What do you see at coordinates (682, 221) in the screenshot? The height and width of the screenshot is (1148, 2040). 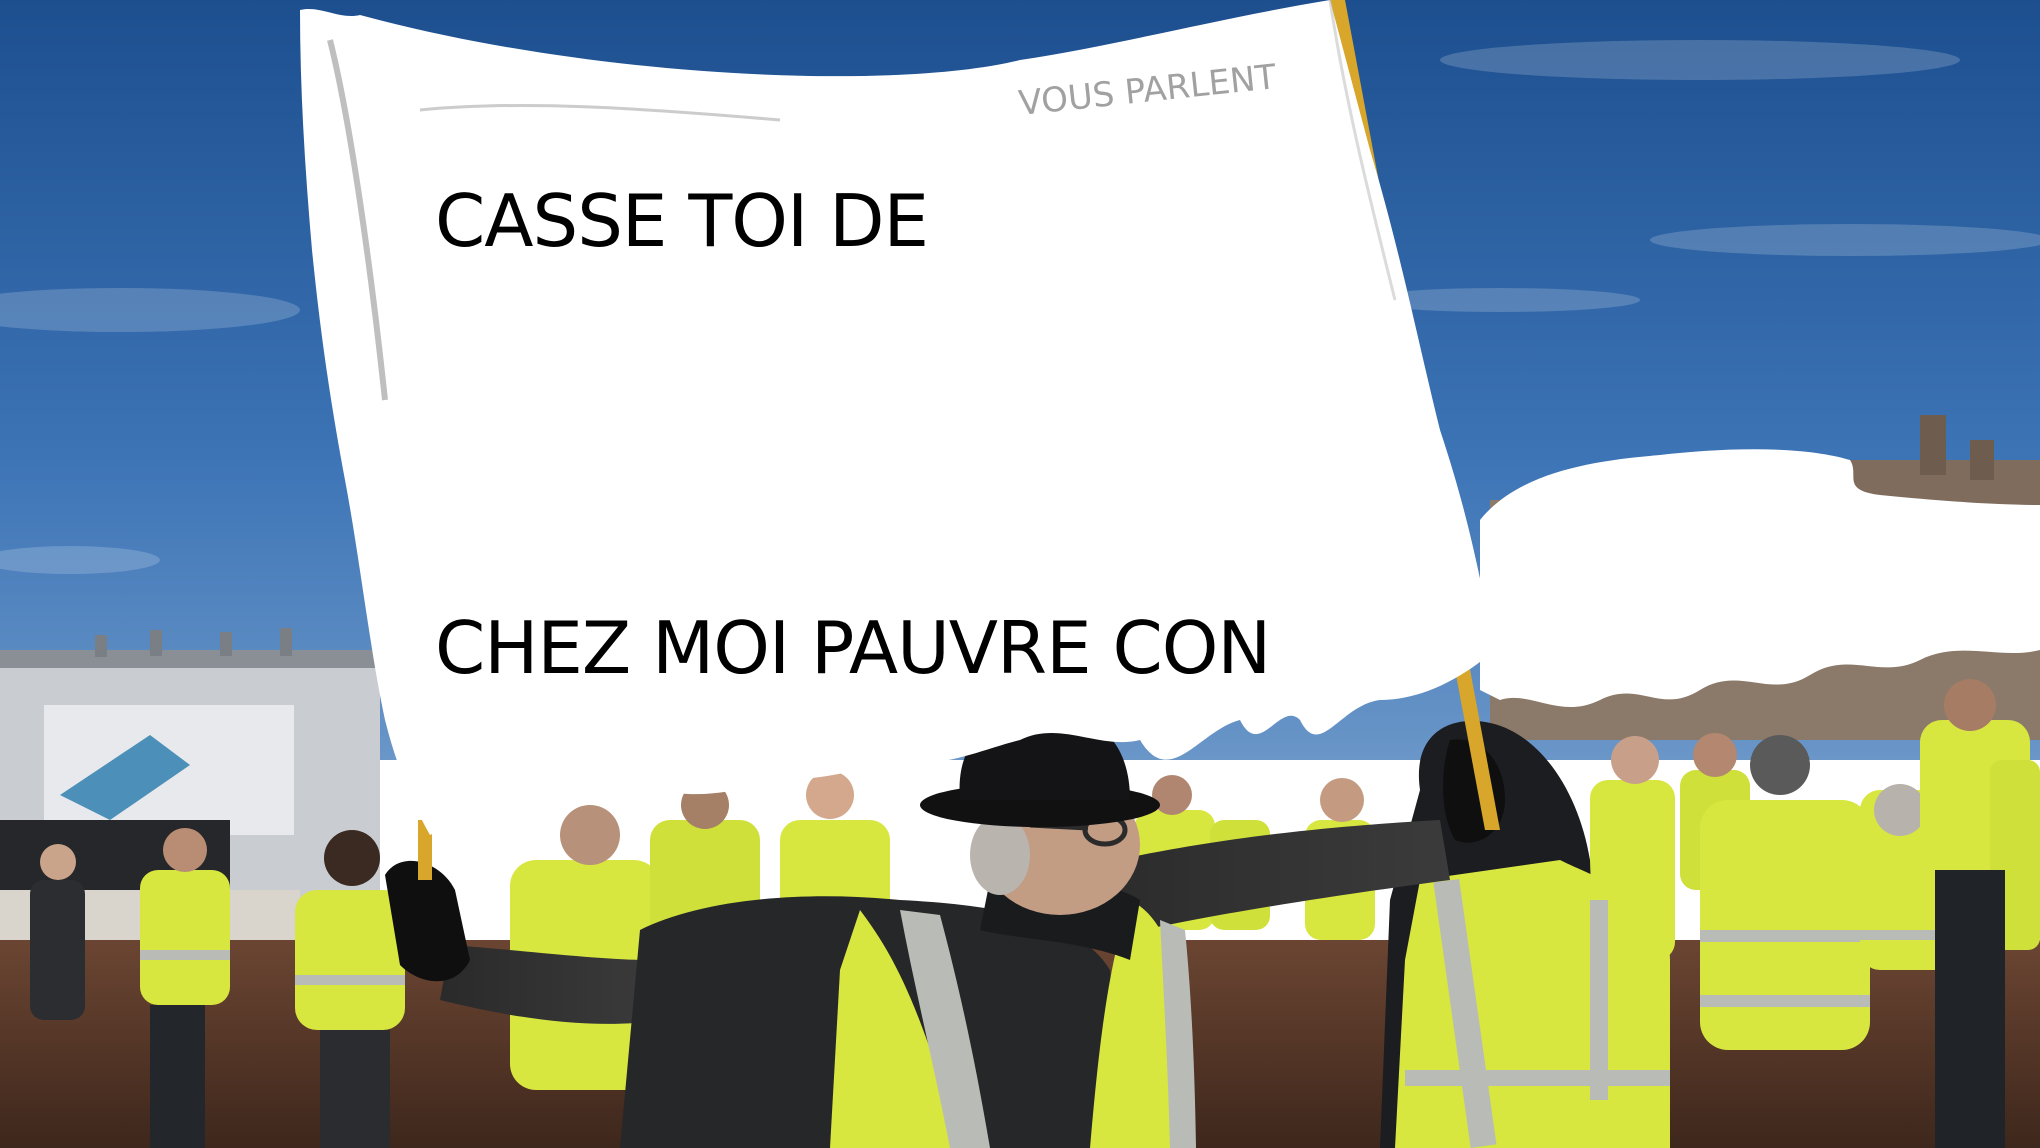 I see `sign-text-line-1: CASSE TOI DE` at bounding box center [682, 221].